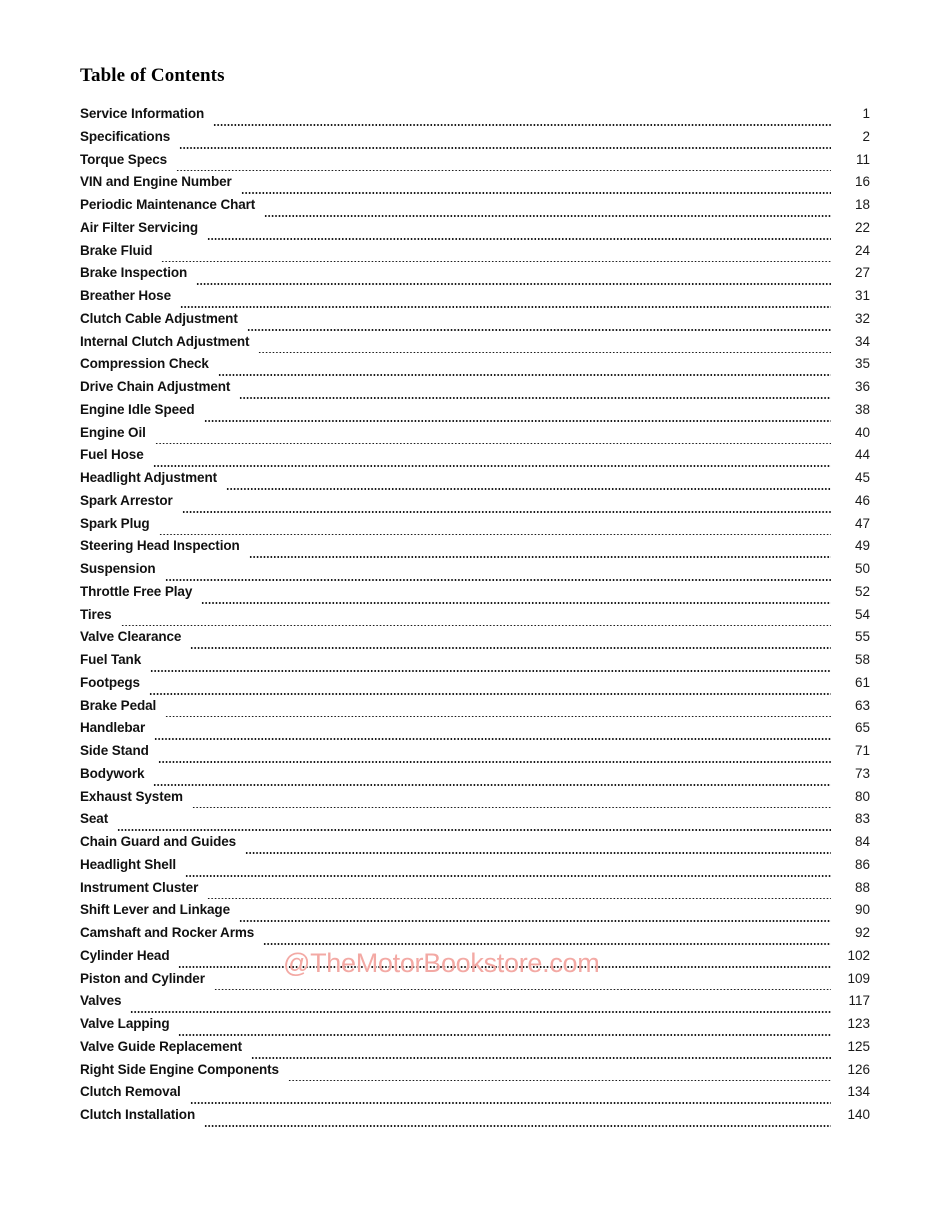 The width and height of the screenshot is (950, 1229). What do you see at coordinates (475, 800) in the screenshot?
I see `toc-entry: Exhaust System 80` at bounding box center [475, 800].